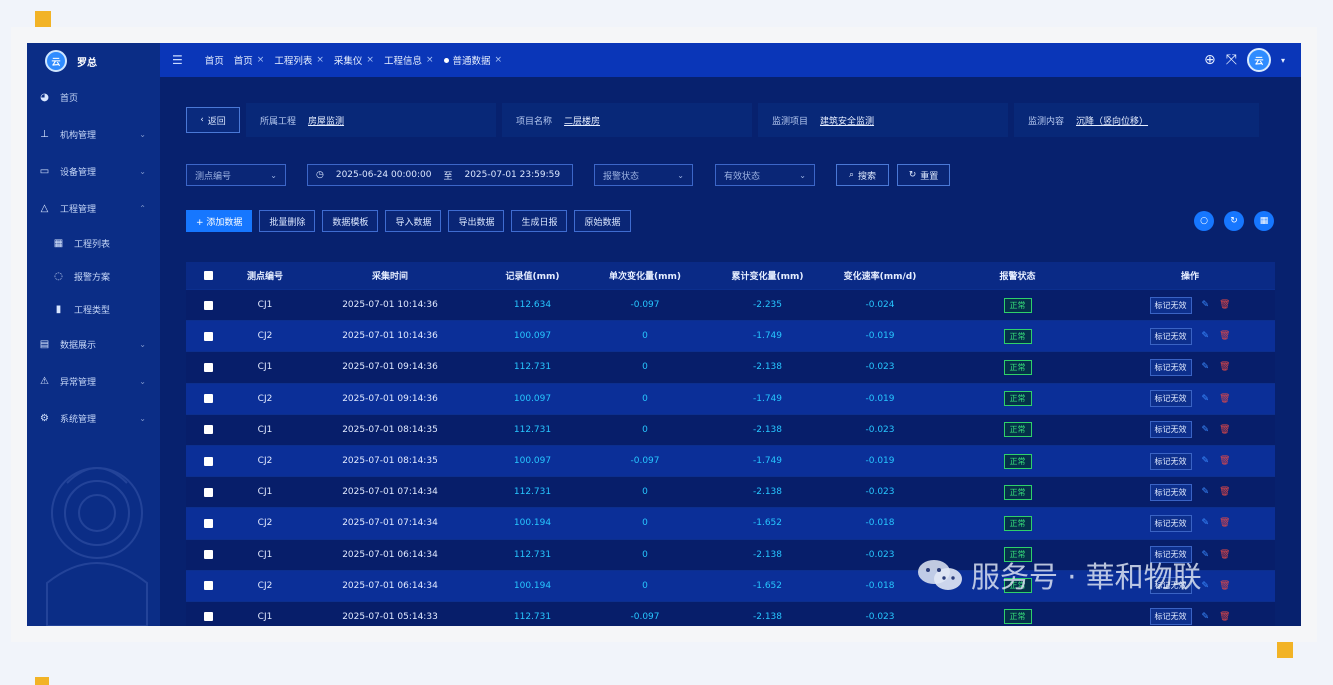  Describe the element at coordinates (93, 134) in the screenshot. I see `sidebar-item-org: ⊥ 机构管理 ⌄` at that location.